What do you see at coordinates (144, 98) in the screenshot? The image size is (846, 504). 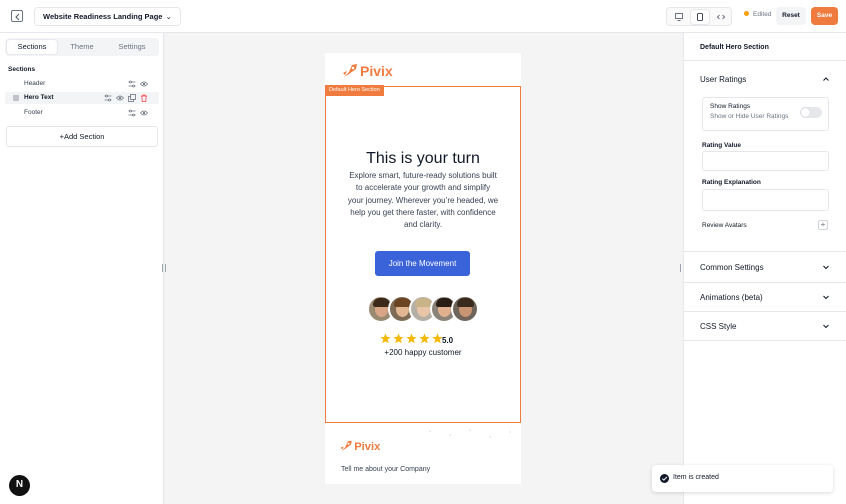 I see `trash-icon` at bounding box center [144, 98].